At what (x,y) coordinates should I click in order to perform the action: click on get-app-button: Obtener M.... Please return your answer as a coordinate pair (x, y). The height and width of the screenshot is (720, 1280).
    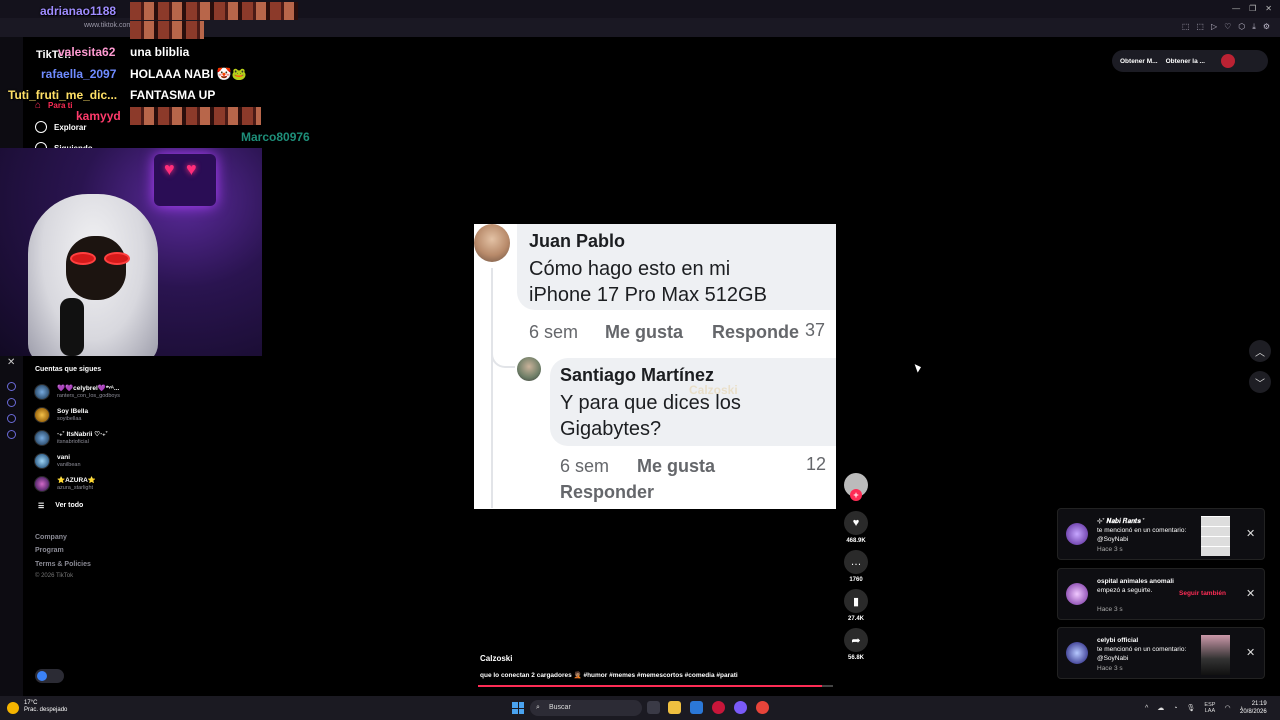
    Looking at the image, I should click on (1139, 61).